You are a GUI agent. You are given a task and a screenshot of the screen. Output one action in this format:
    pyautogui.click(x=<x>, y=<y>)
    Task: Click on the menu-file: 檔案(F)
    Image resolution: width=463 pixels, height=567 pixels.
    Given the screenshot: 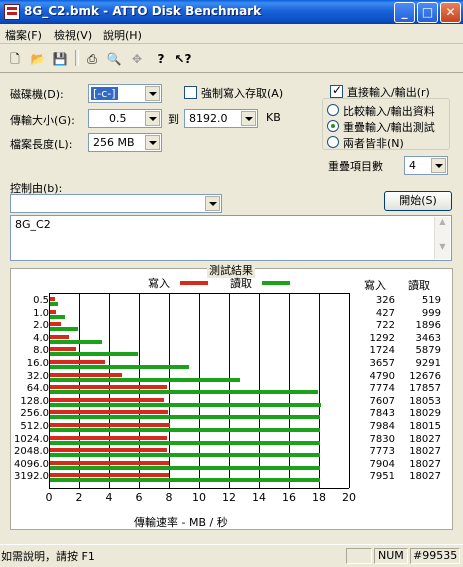 What is the action you would take?
    pyautogui.click(x=23, y=35)
    